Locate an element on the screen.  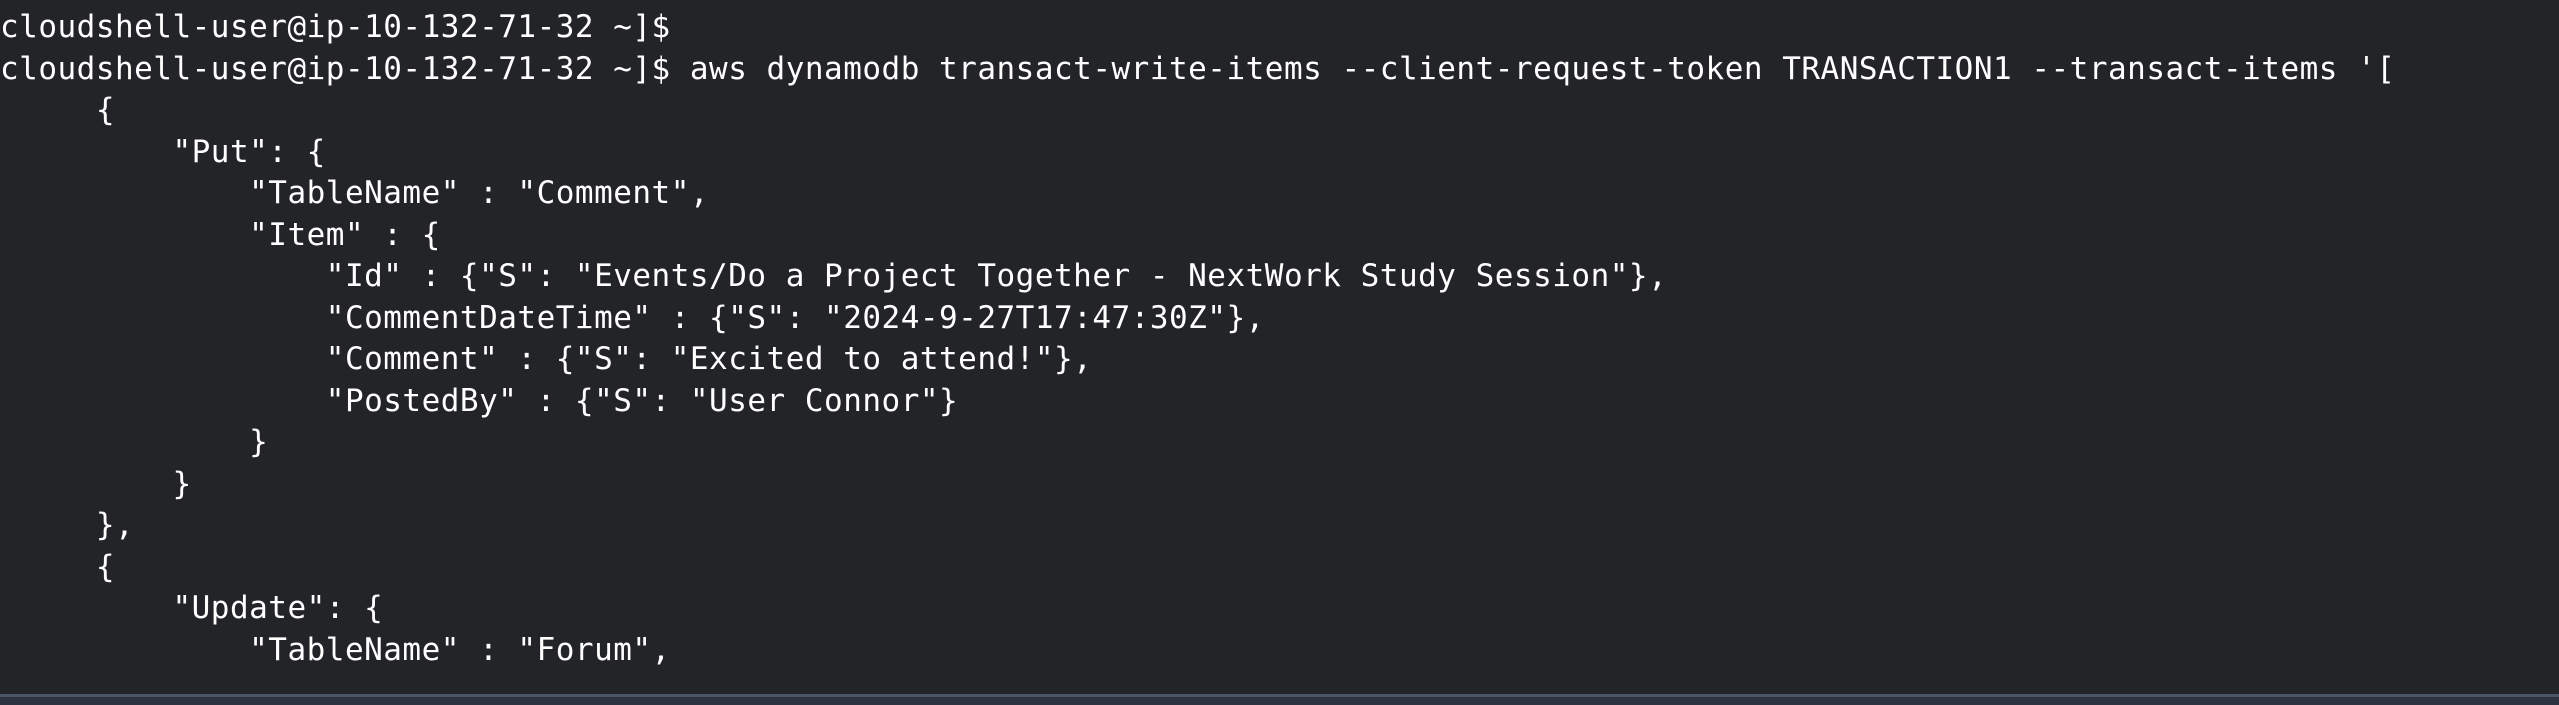
terminal-line: "TableName" : "Forum", is located at coordinates (335, 649).